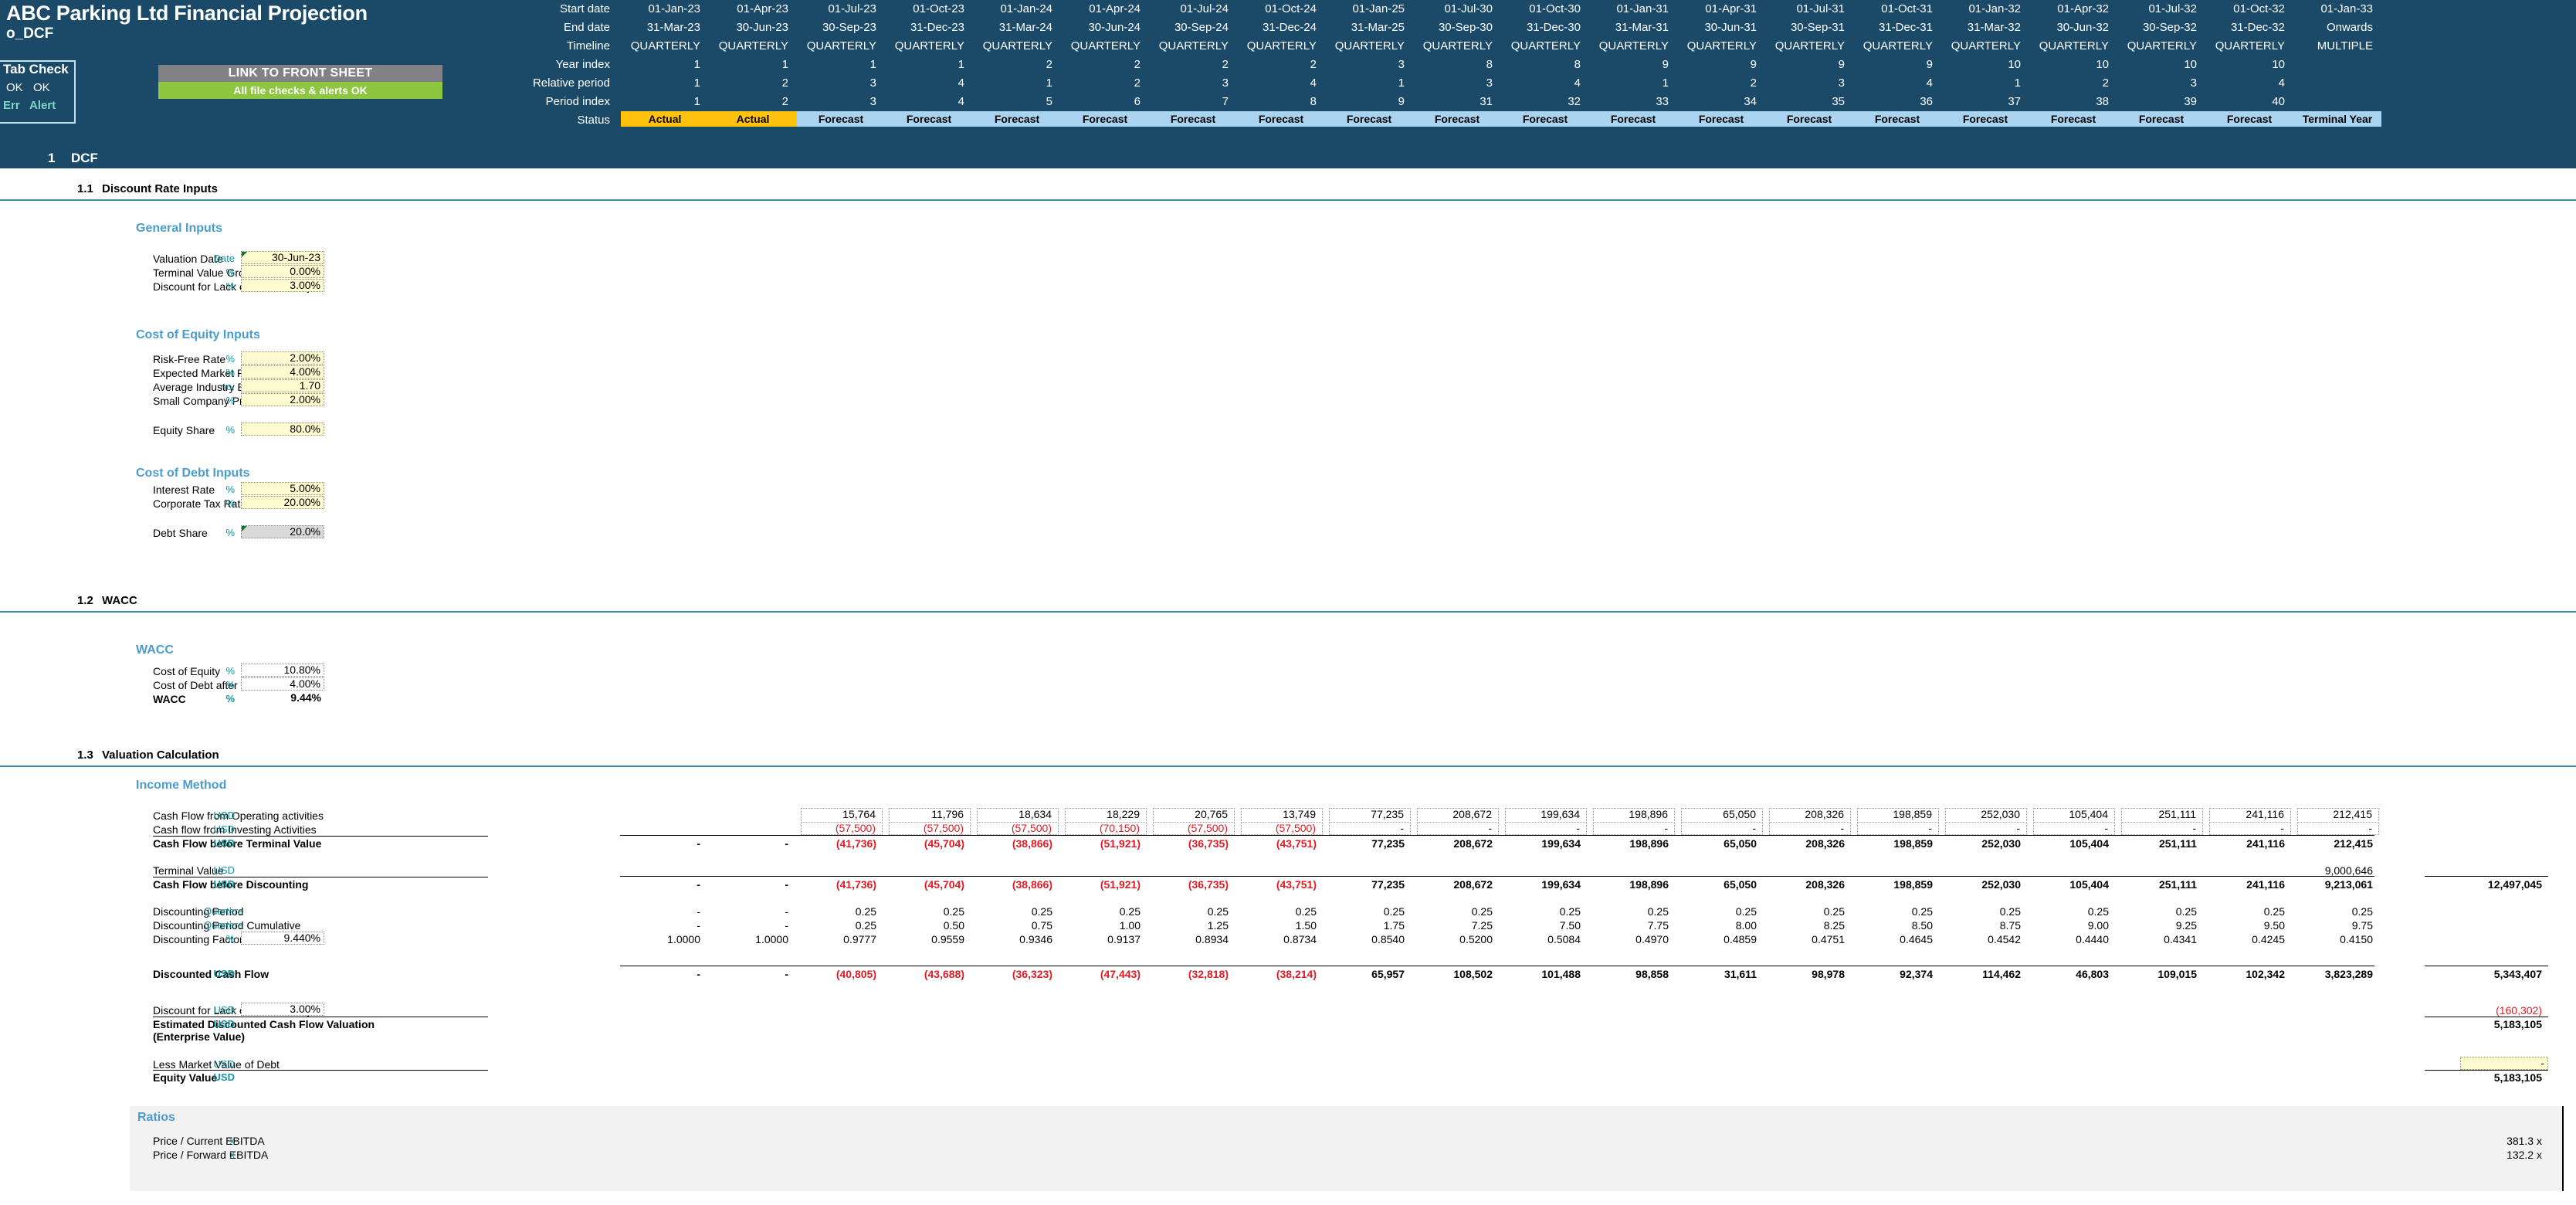  I want to click on timeline-cell-start_date: 01-Jan-23, so click(674, 8).